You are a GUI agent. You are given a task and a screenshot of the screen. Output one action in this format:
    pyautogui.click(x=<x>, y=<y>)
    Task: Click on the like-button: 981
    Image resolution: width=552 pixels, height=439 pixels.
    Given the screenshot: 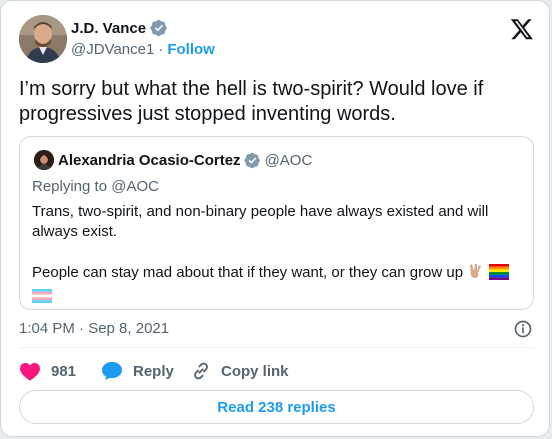 What is the action you would take?
    pyautogui.click(x=60, y=371)
    